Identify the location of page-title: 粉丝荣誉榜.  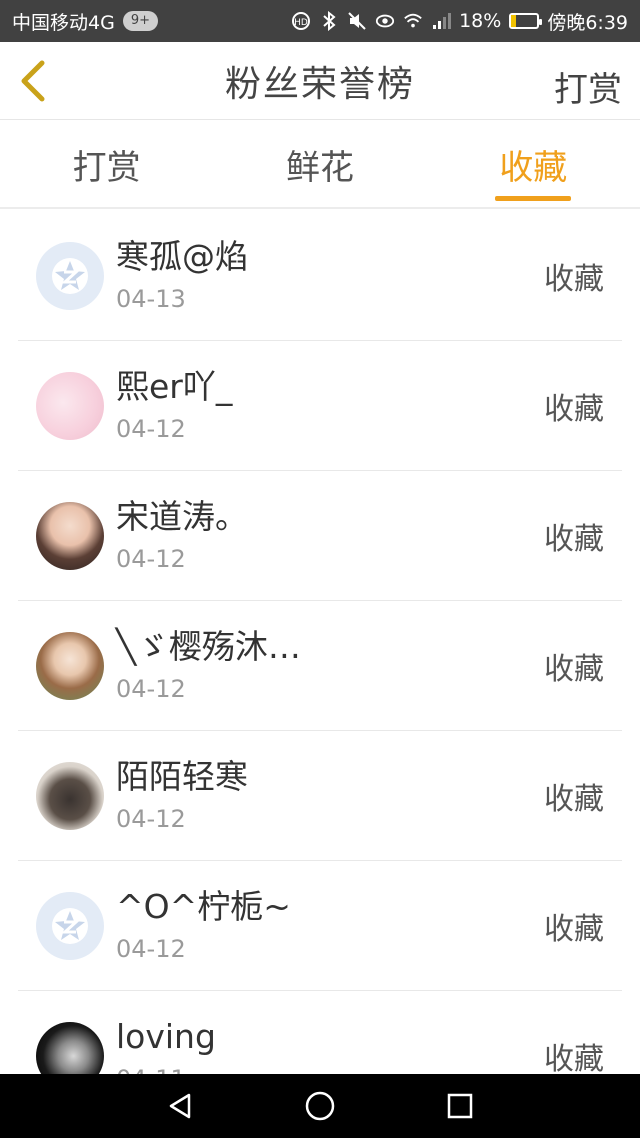
(319, 84).